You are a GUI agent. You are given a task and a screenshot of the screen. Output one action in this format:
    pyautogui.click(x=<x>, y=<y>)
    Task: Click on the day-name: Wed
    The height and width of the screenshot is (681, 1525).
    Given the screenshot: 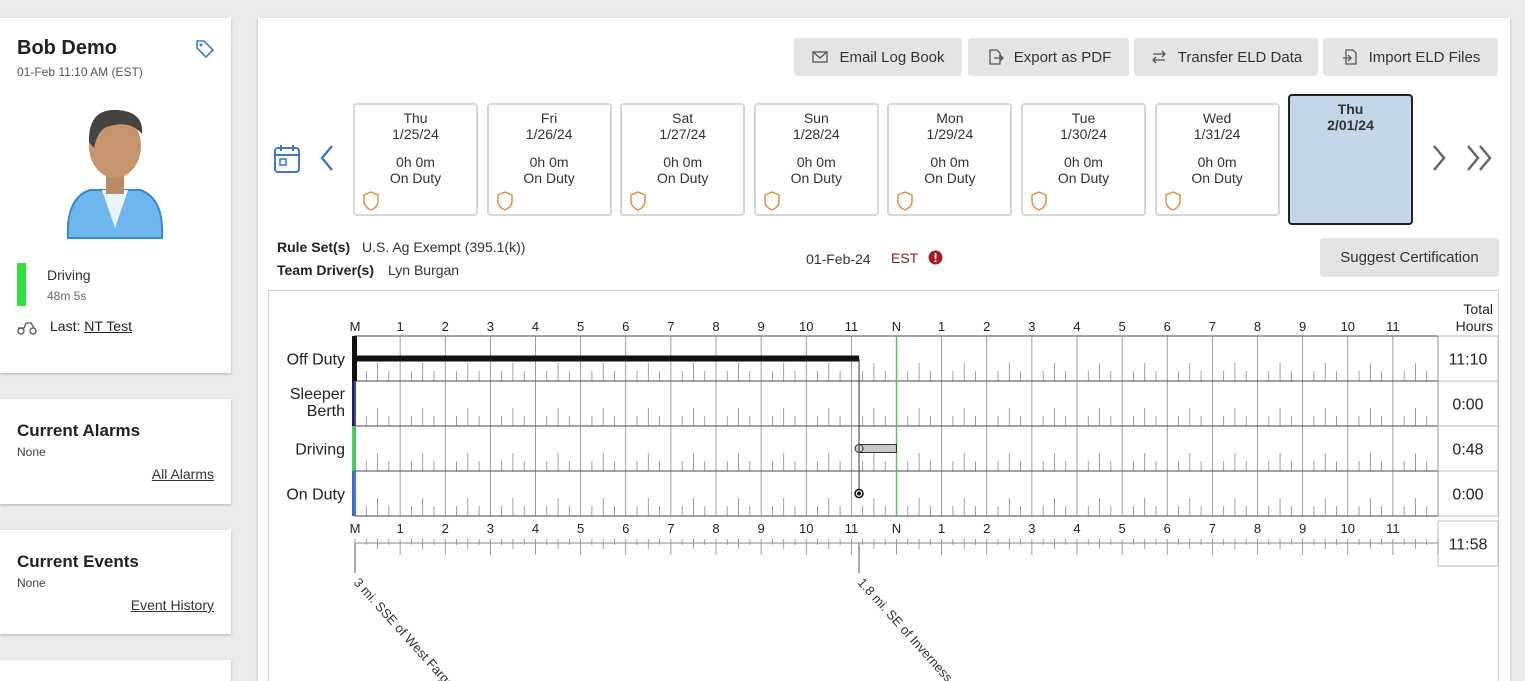 What is the action you would take?
    pyautogui.click(x=1217, y=118)
    